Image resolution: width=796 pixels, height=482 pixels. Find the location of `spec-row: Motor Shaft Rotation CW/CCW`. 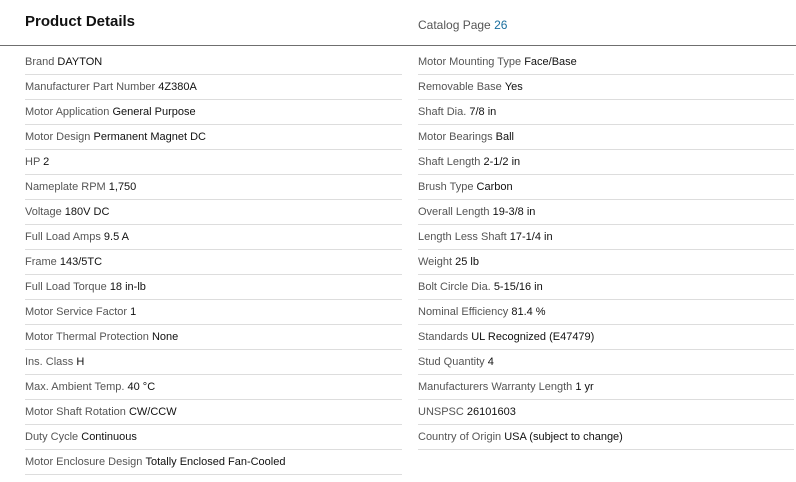

spec-row: Motor Shaft Rotation CW/CCW is located at coordinates (213, 412).